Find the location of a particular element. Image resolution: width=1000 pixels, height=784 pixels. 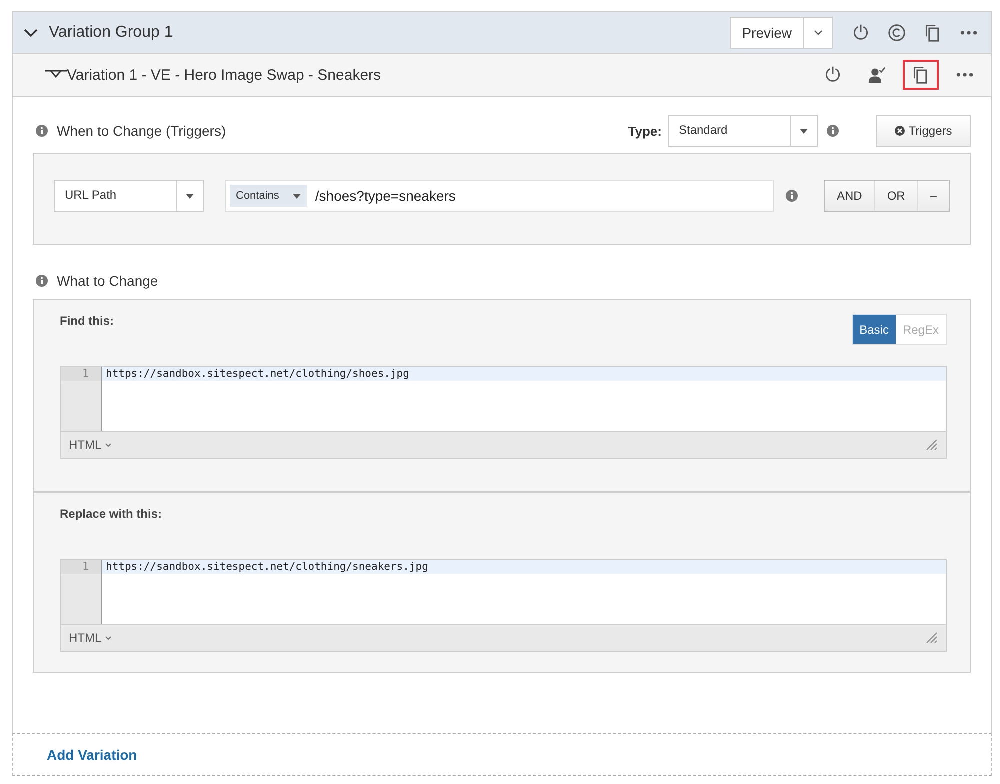

condition-field: Contains /shoes?type=sneakers is located at coordinates (499, 196).